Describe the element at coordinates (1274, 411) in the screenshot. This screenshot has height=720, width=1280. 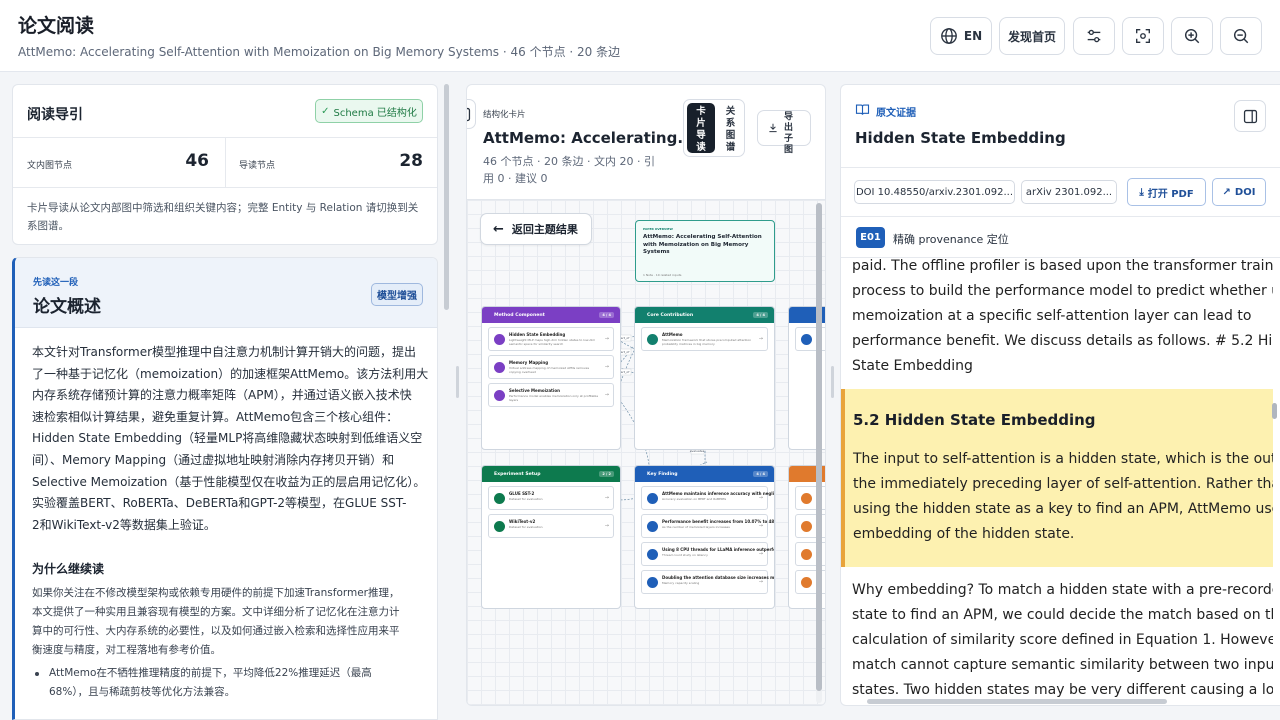
I see `pdf-scrollbar-thumb` at that location.